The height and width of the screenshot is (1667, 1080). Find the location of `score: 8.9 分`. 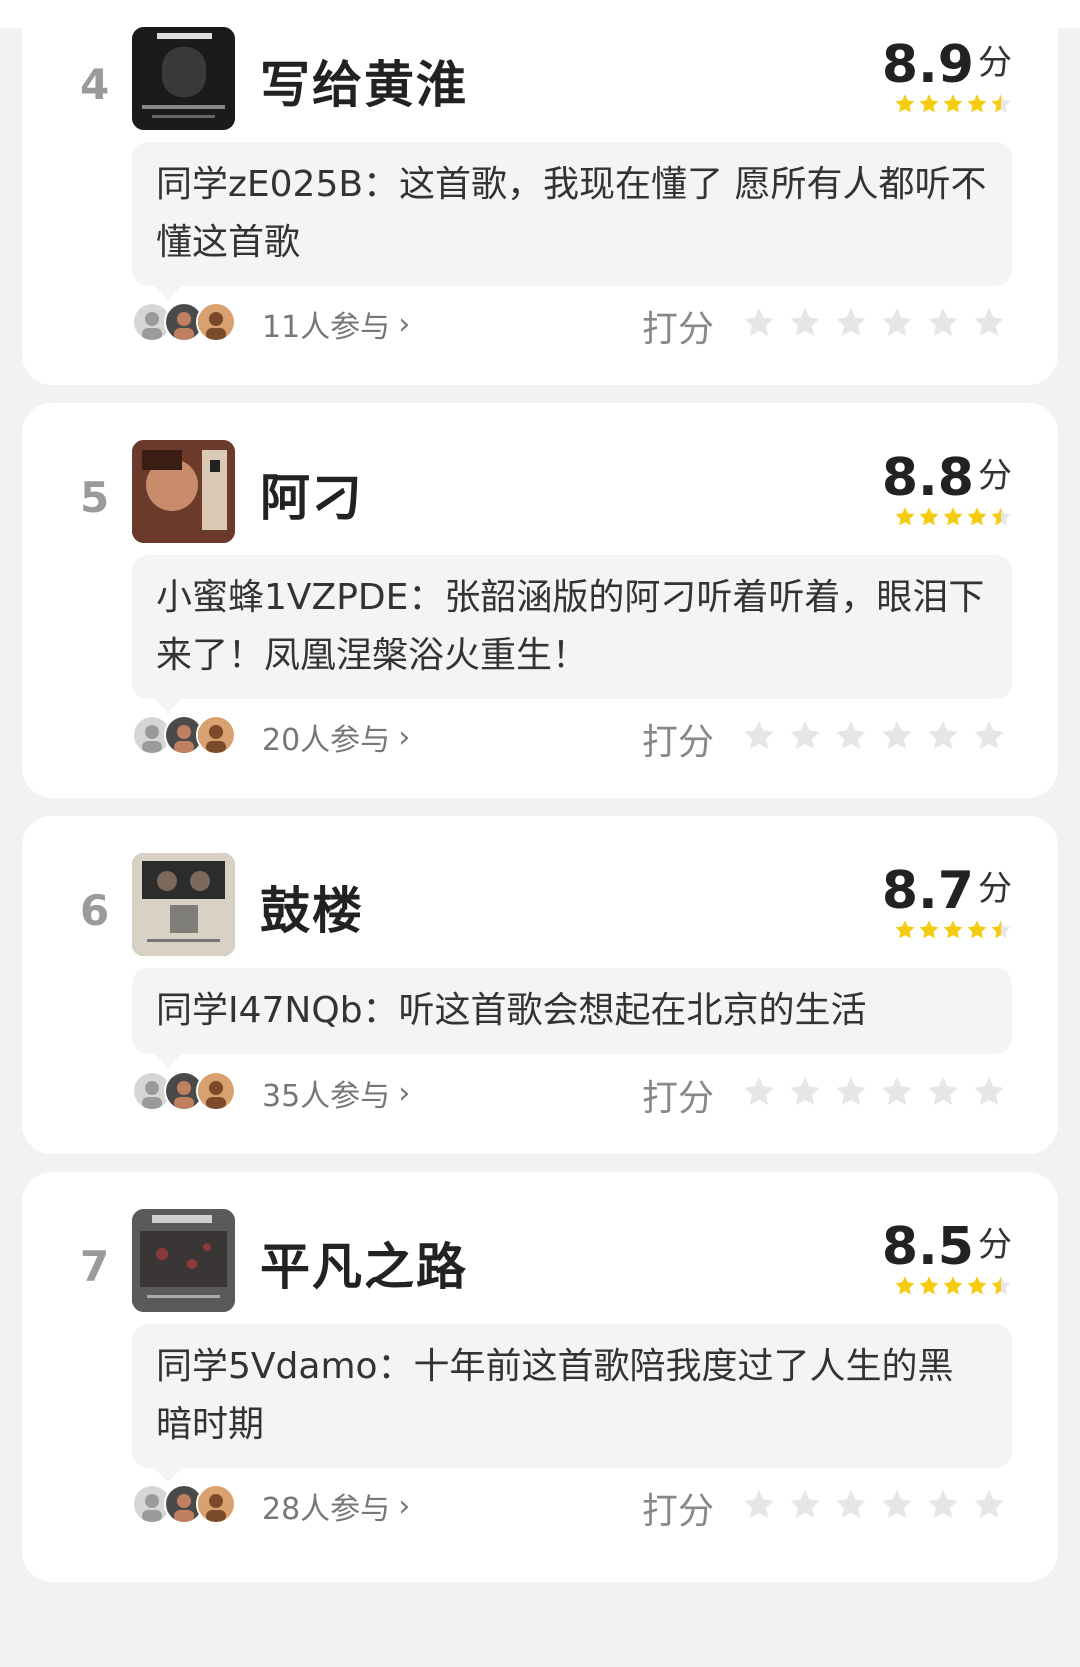

score: 8.9 分 is located at coordinates (947, 65).